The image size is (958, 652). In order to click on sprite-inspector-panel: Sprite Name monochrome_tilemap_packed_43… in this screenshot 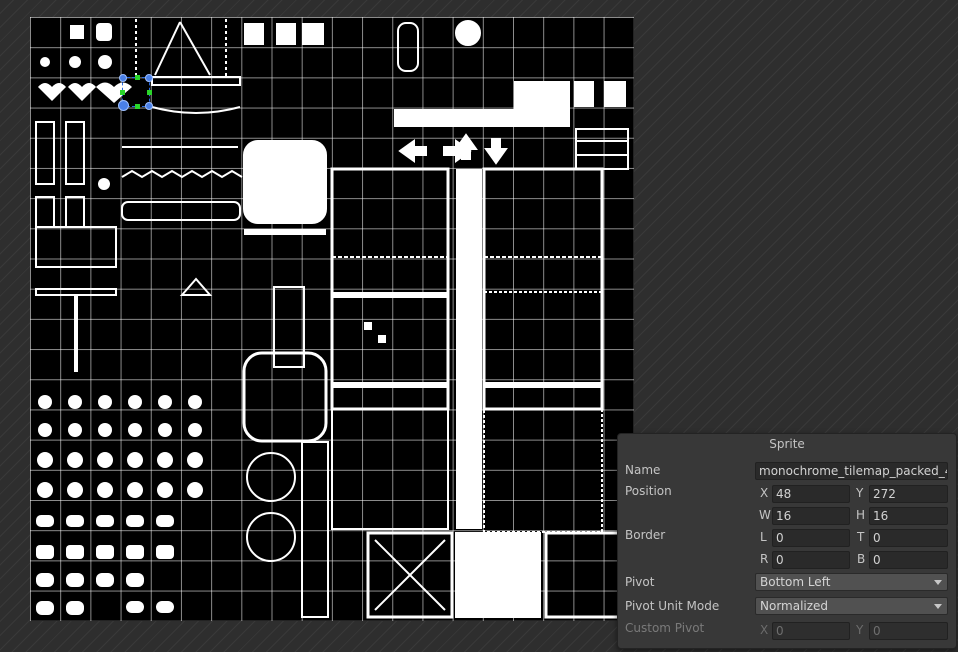, I will do `click(787, 541)`.